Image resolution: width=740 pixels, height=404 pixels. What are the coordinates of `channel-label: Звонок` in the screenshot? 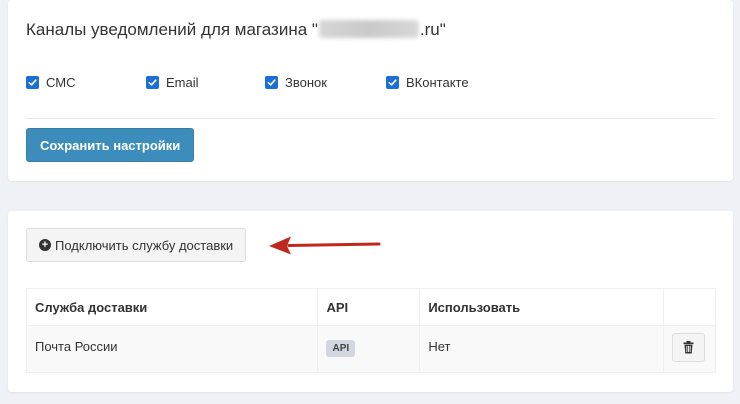 It's located at (306, 82).